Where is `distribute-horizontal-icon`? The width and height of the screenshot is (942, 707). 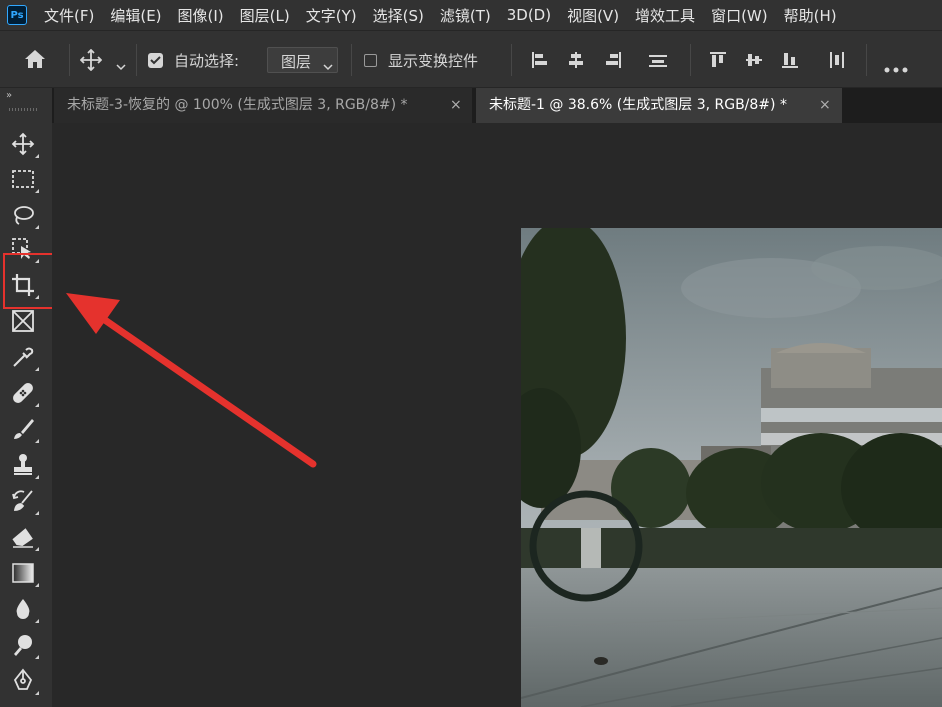
distribute-horizontal-icon is located at coordinates (837, 62).